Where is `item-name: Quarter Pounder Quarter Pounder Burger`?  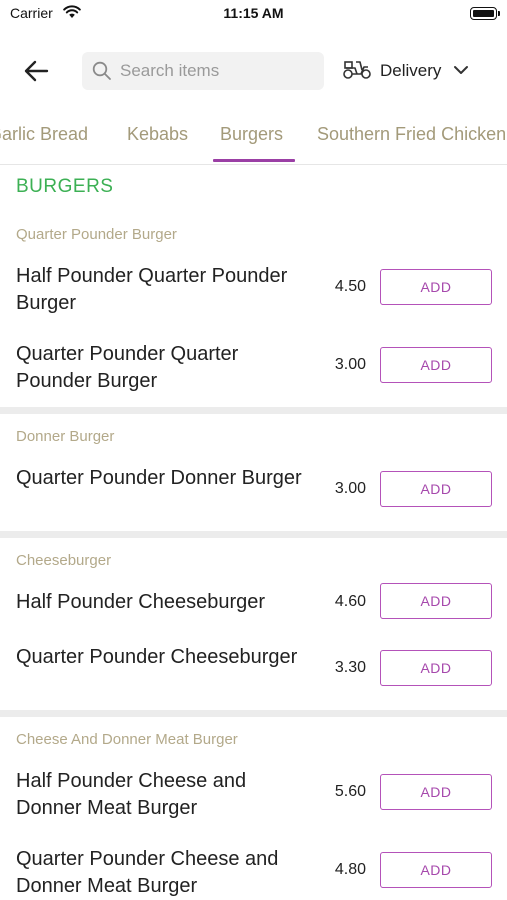
item-name: Quarter Pounder Quarter Pounder Burger is located at coordinates (127, 367).